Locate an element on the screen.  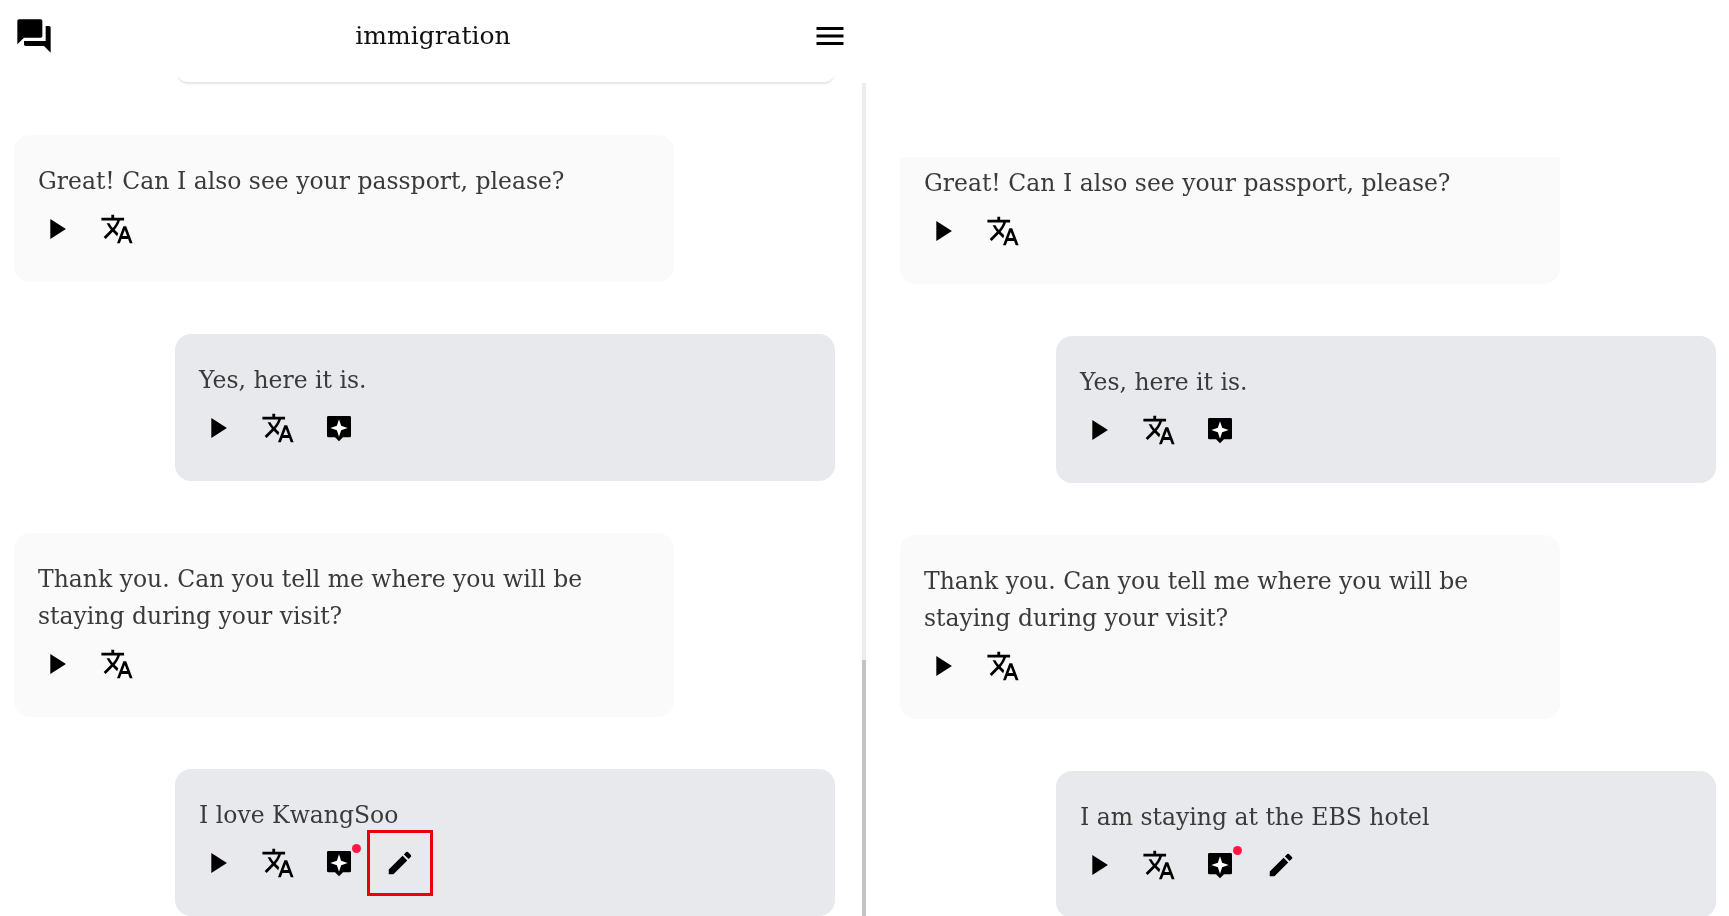
message-text: I am staying at the EBS hotel is located at coordinates (1255, 817).